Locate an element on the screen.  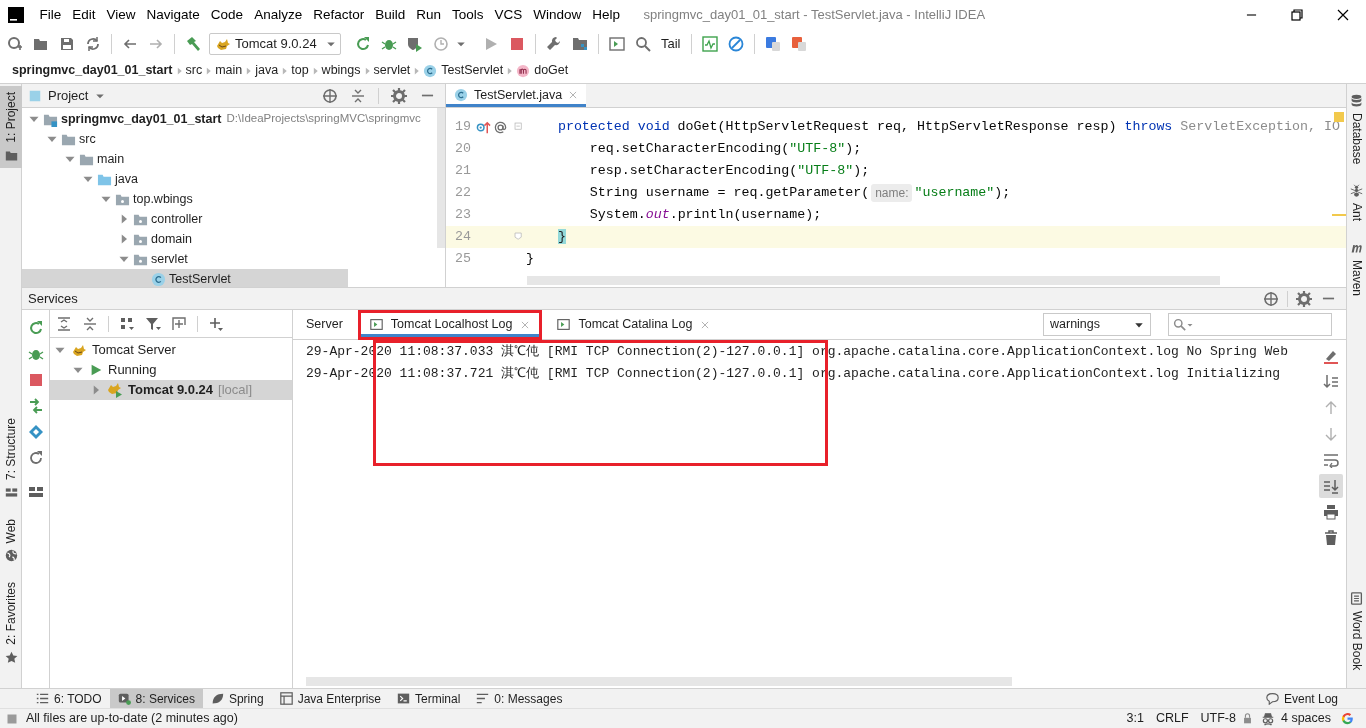
line-number: 22 is located at coordinates (462, 193).